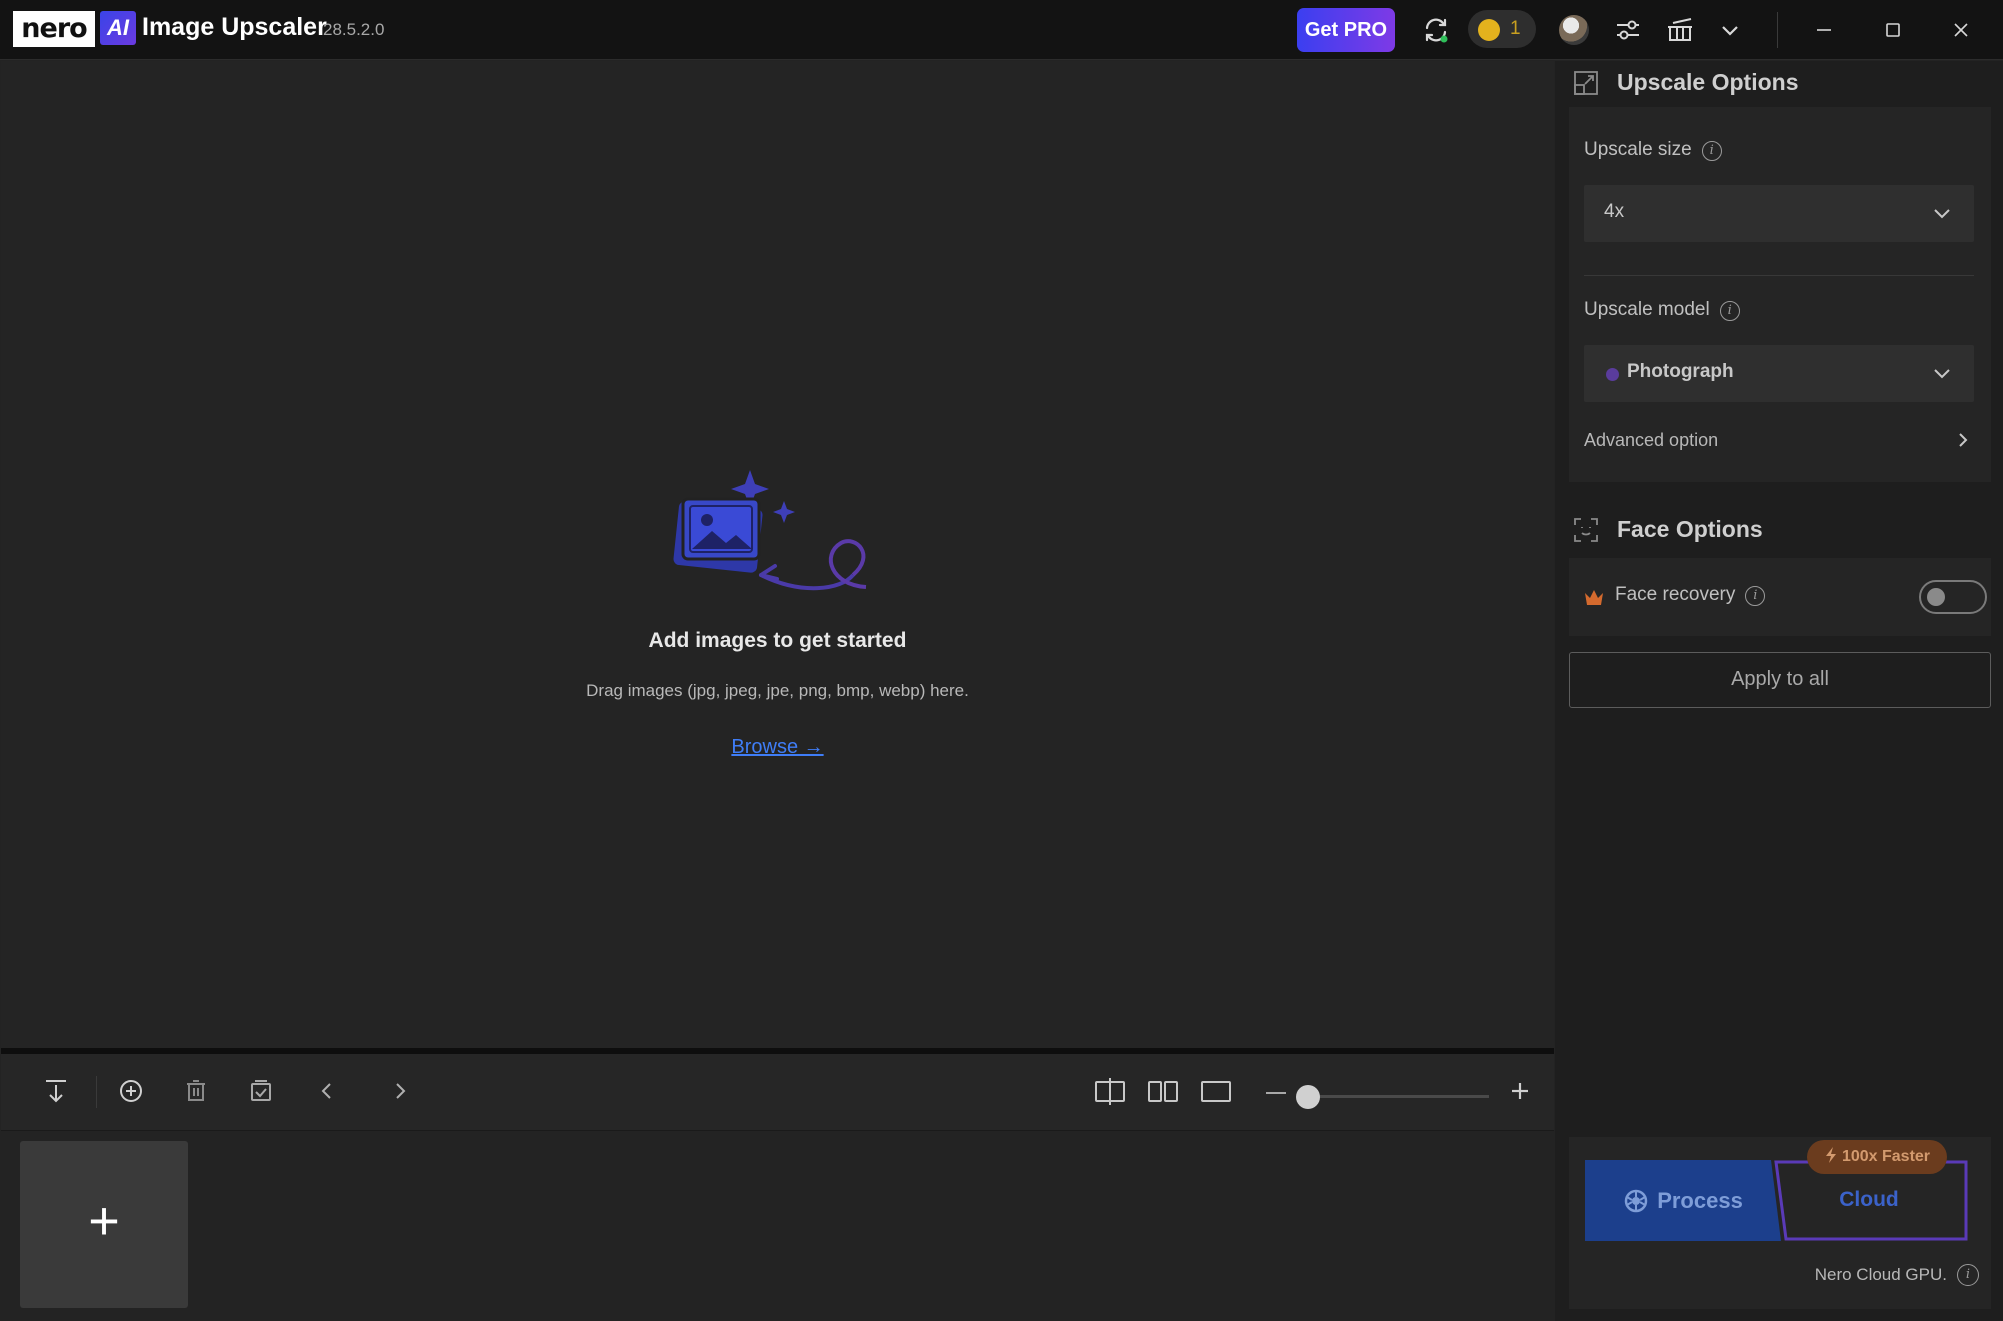 The height and width of the screenshot is (1321, 2003). I want to click on upscale-size-label: Upscale size i, so click(1653, 150).